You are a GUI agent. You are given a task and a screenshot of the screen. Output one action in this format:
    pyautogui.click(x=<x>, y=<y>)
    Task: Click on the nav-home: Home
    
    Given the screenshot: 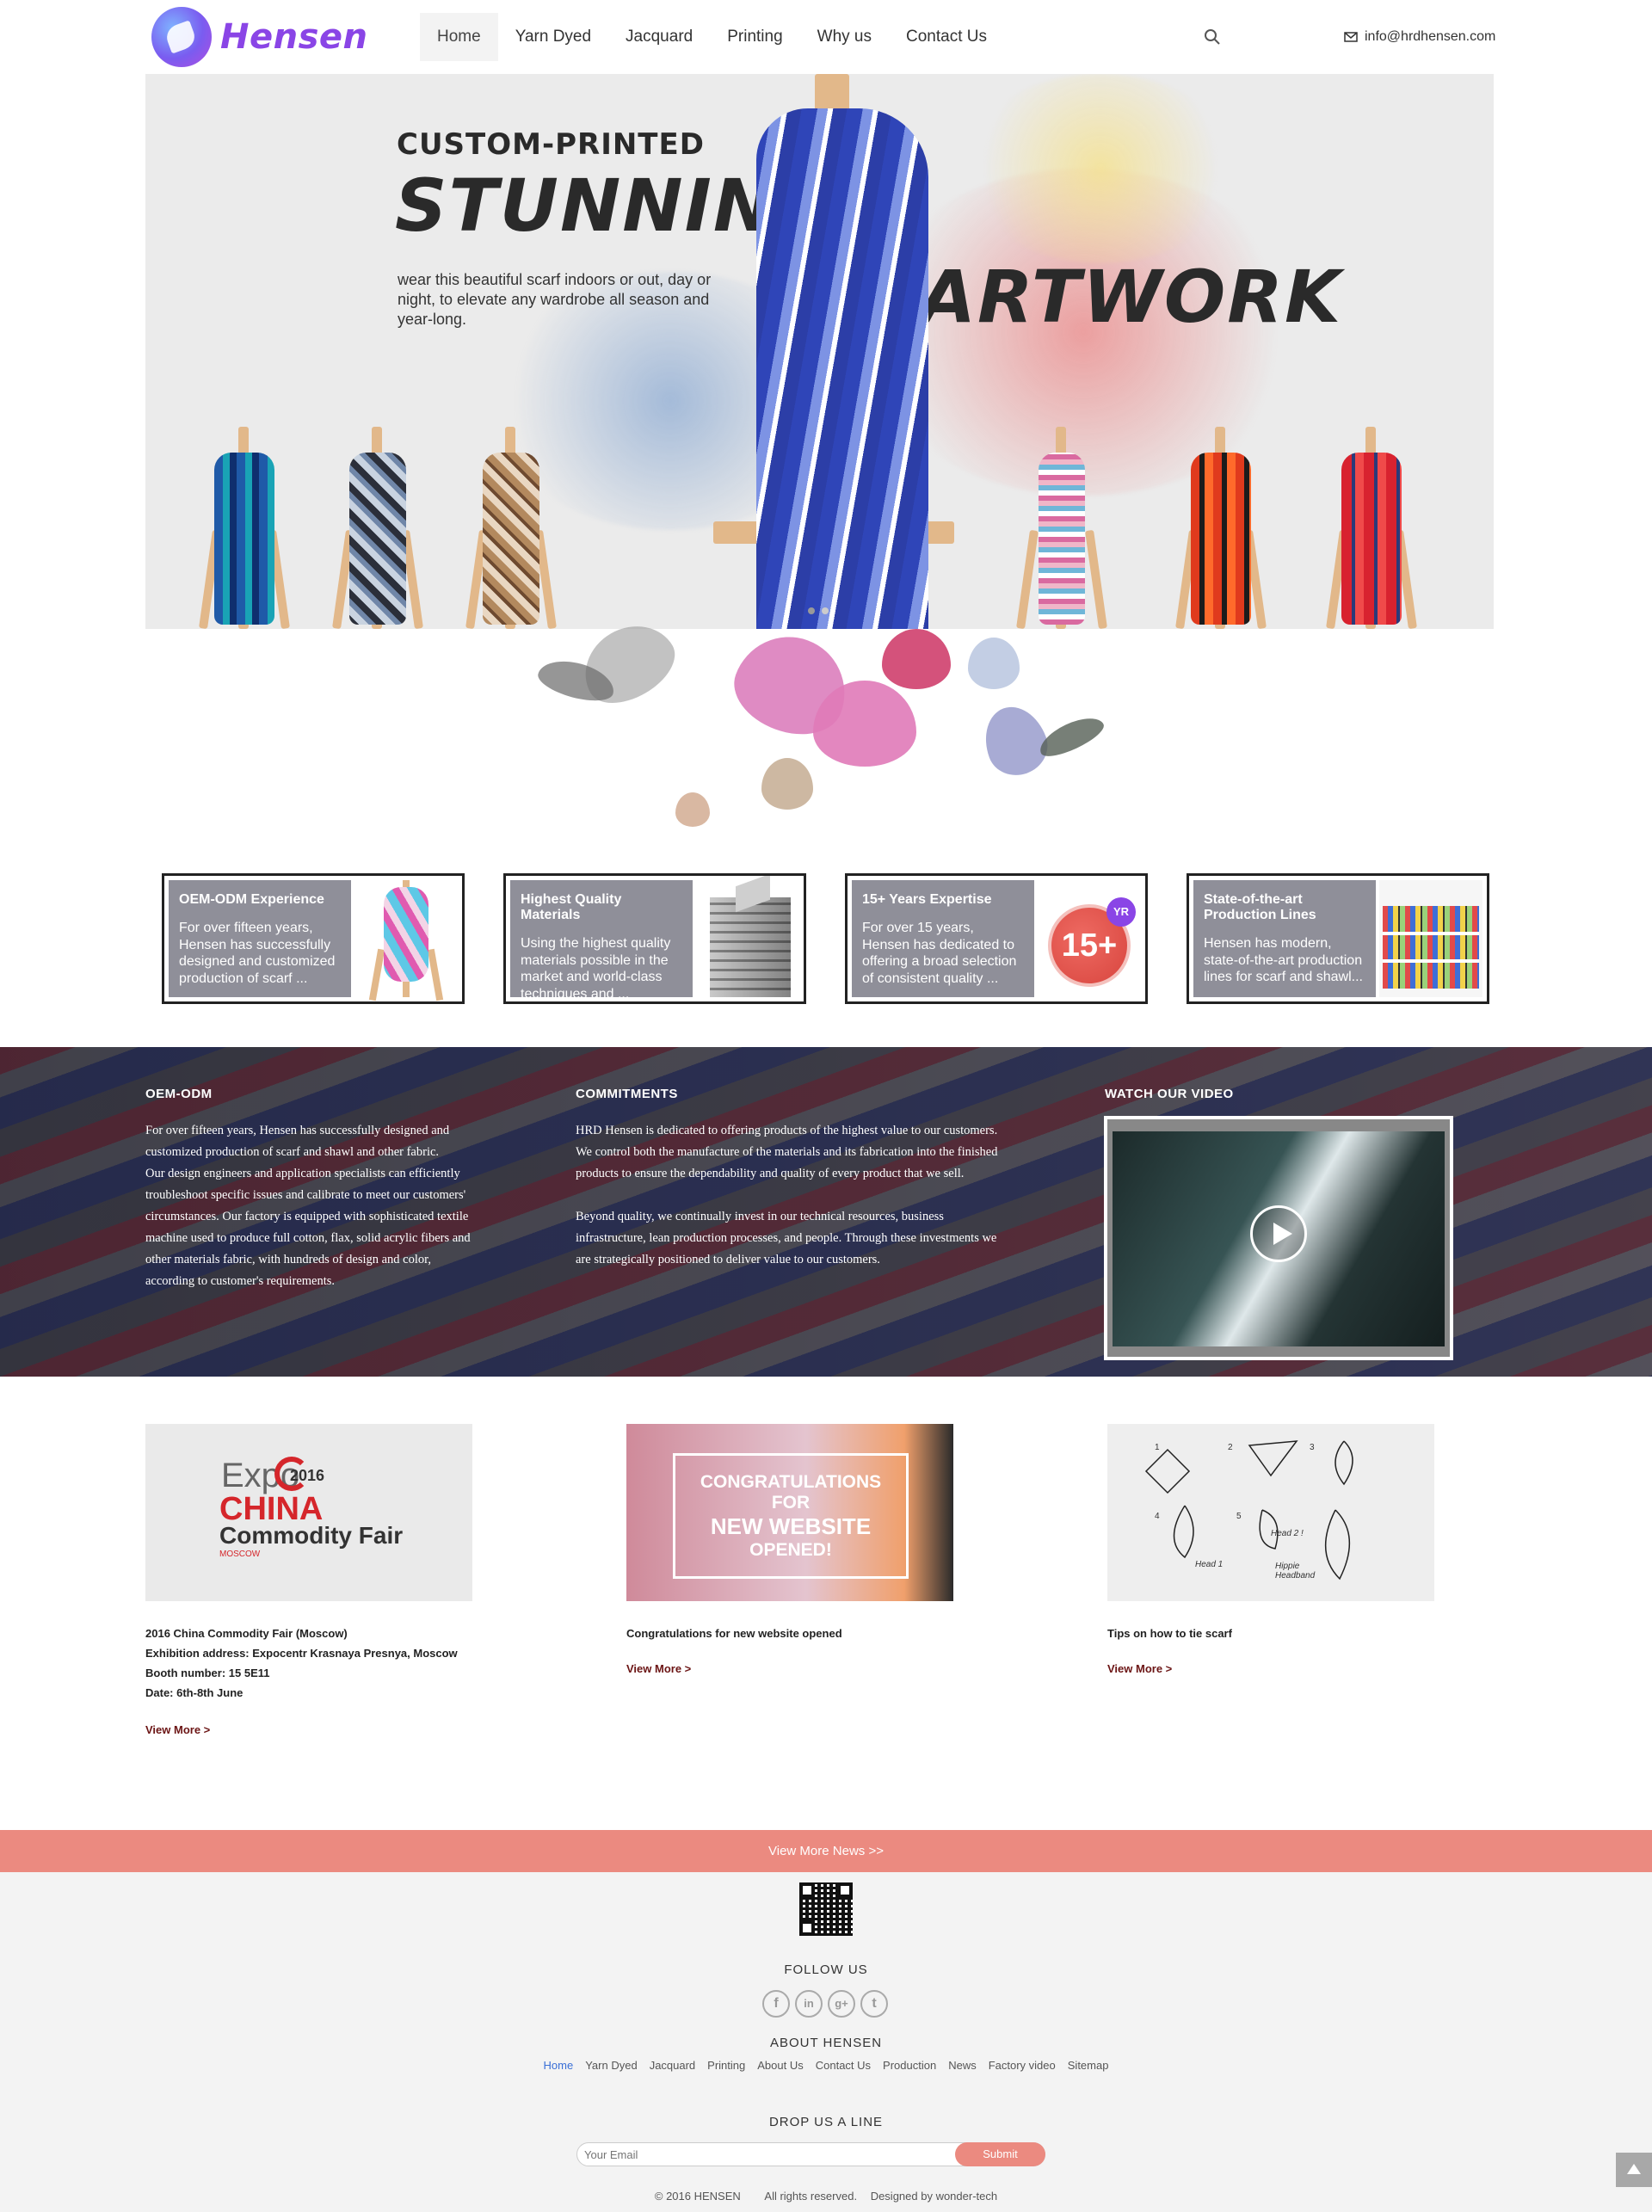 What is the action you would take?
    pyautogui.click(x=459, y=37)
    